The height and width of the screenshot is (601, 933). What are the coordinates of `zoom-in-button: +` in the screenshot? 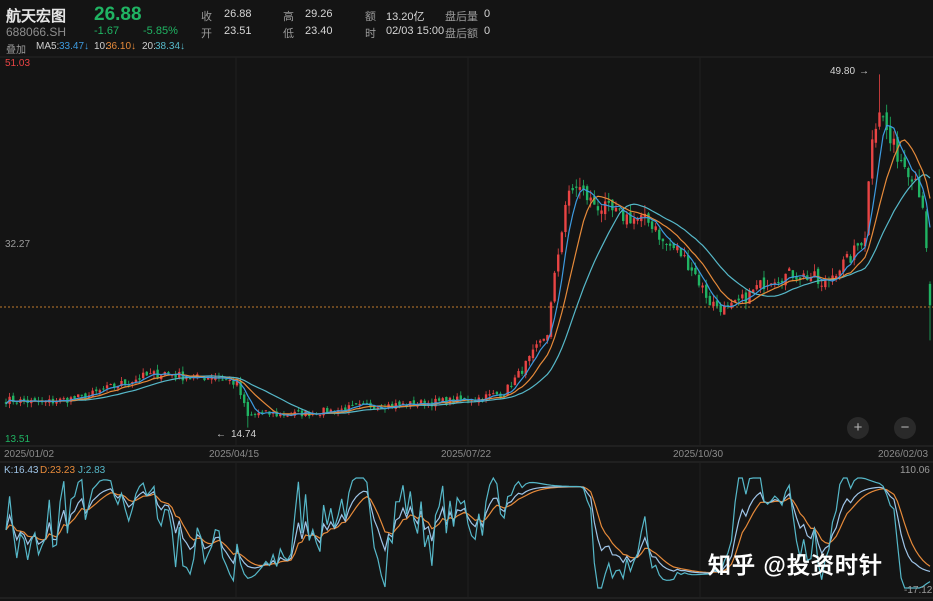 It's located at (858, 428).